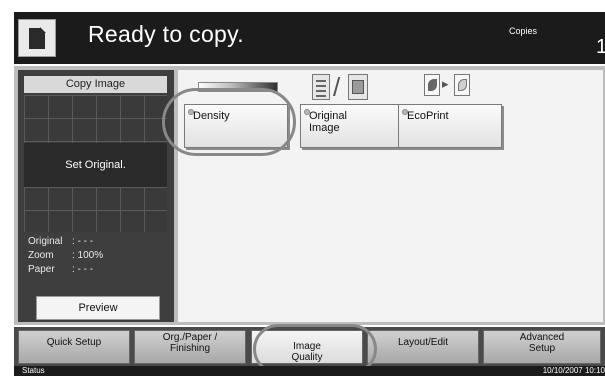 This screenshot has width=605, height=376. I want to click on tab-label: Setup, so click(542, 348).